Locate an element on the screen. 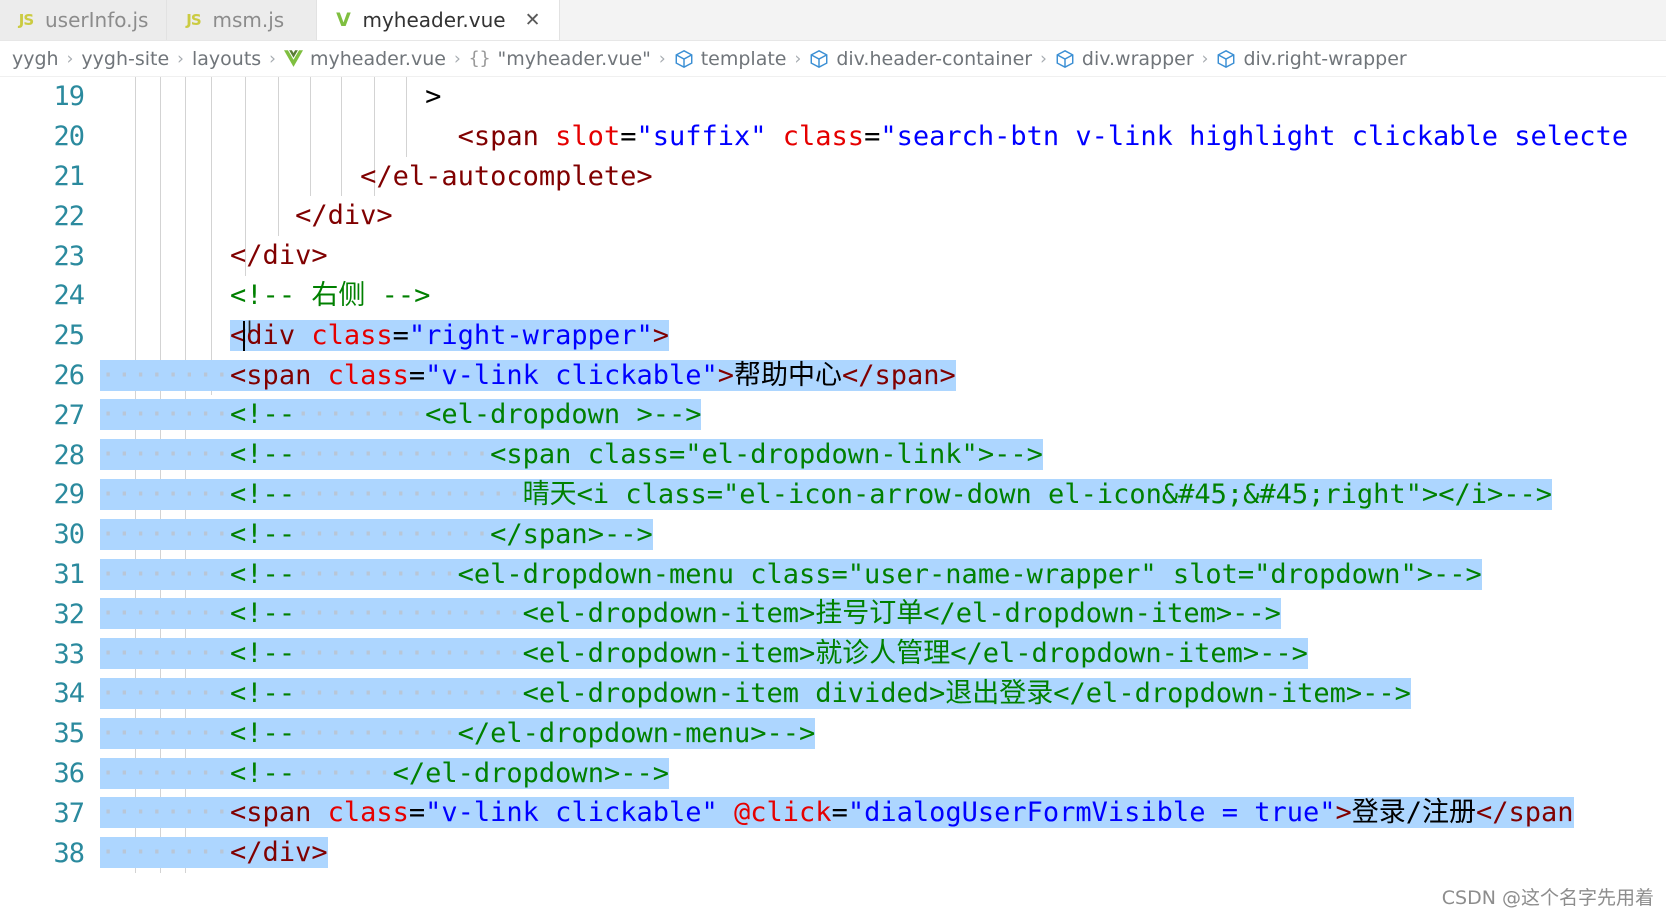 The height and width of the screenshot is (914, 1666). selected-text: ········<!--······</el-dropdown>--> is located at coordinates (384, 773).